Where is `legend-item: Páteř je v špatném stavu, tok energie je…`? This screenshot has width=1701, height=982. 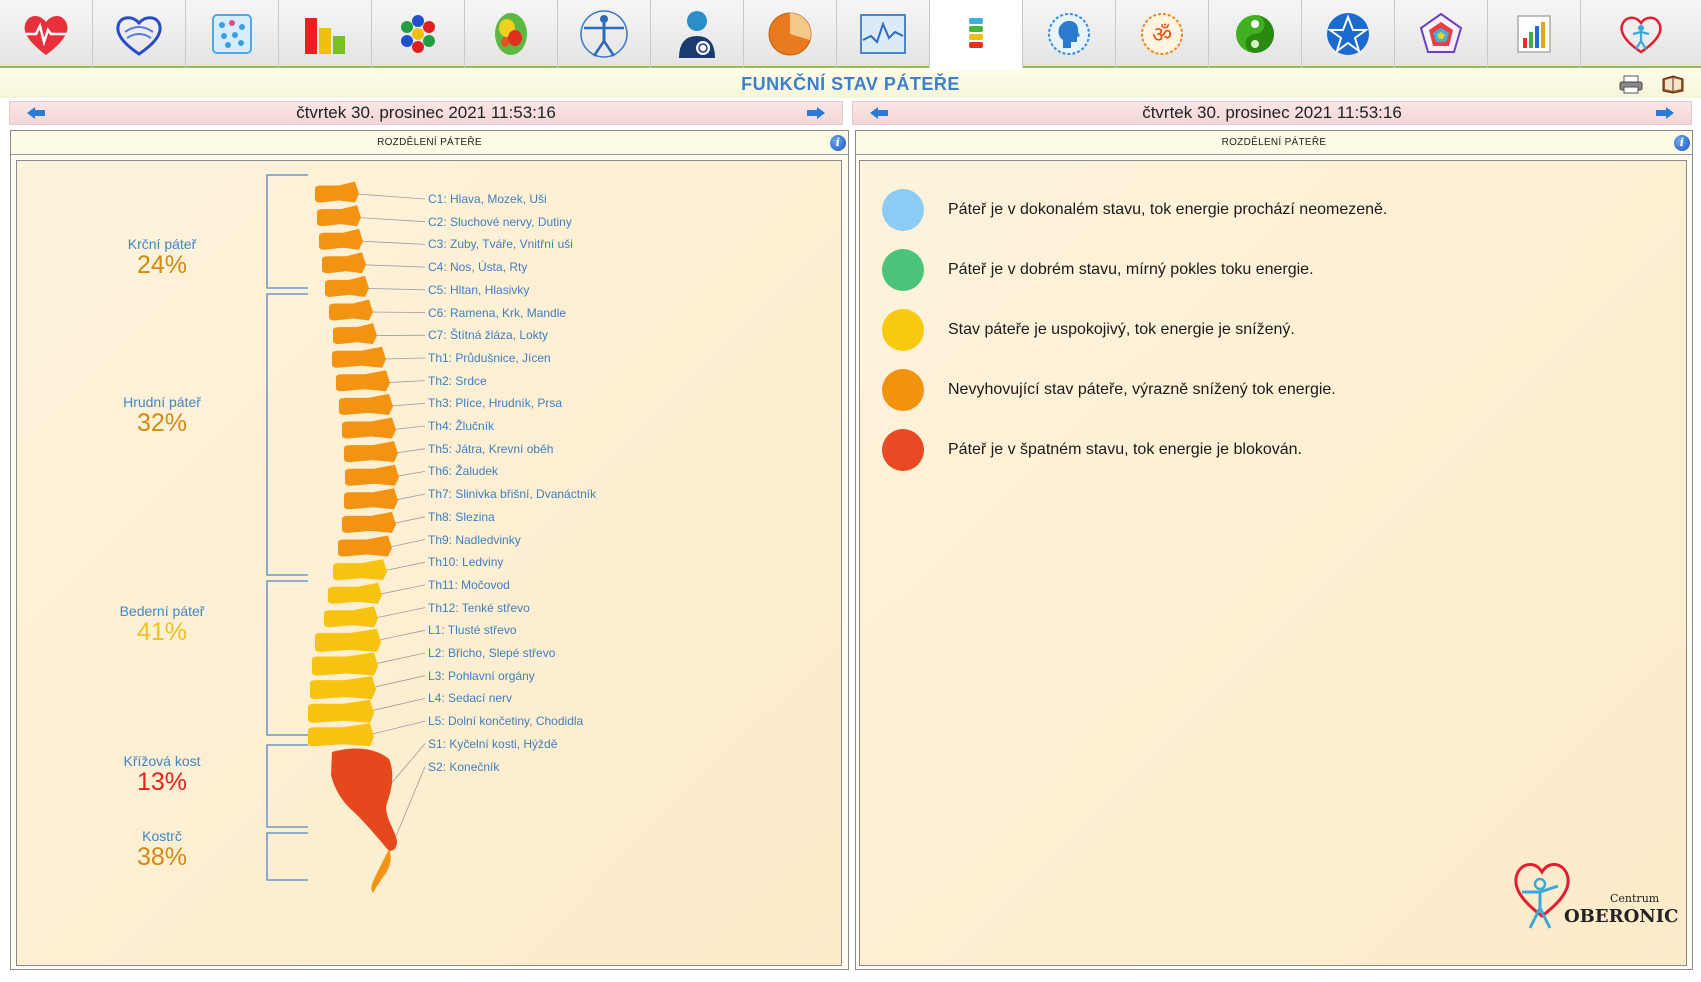 legend-item: Páteř je v špatném stavu, tok energie je… is located at coordinates (1092, 450).